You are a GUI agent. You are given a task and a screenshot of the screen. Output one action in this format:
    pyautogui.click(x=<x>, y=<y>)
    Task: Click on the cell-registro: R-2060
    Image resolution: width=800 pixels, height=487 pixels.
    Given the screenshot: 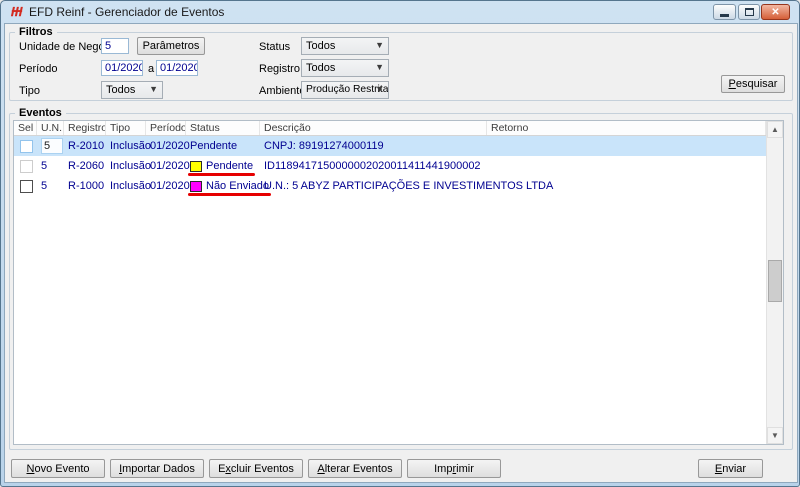 What is the action you would take?
    pyautogui.click(x=86, y=166)
    